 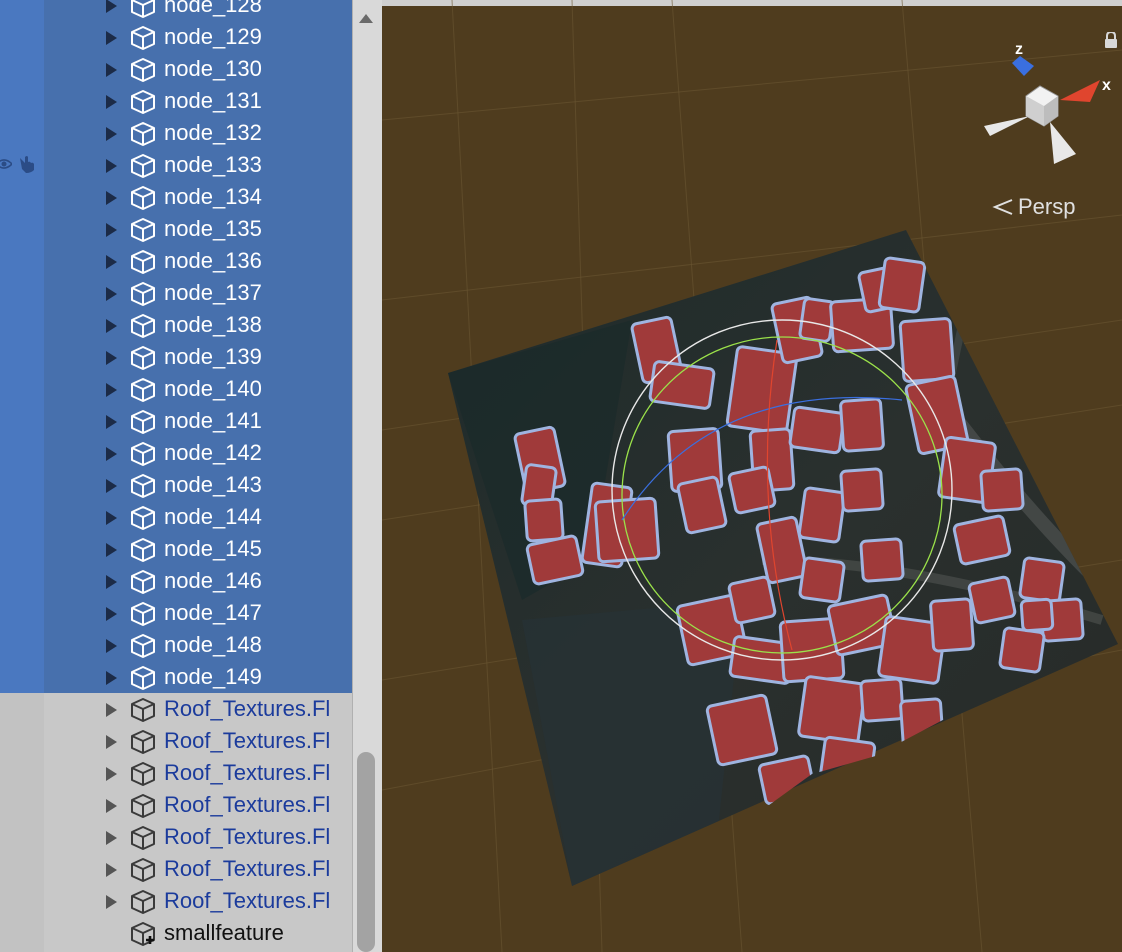 What do you see at coordinates (176, 261) in the screenshot?
I see `hierarchy-item: node_136` at bounding box center [176, 261].